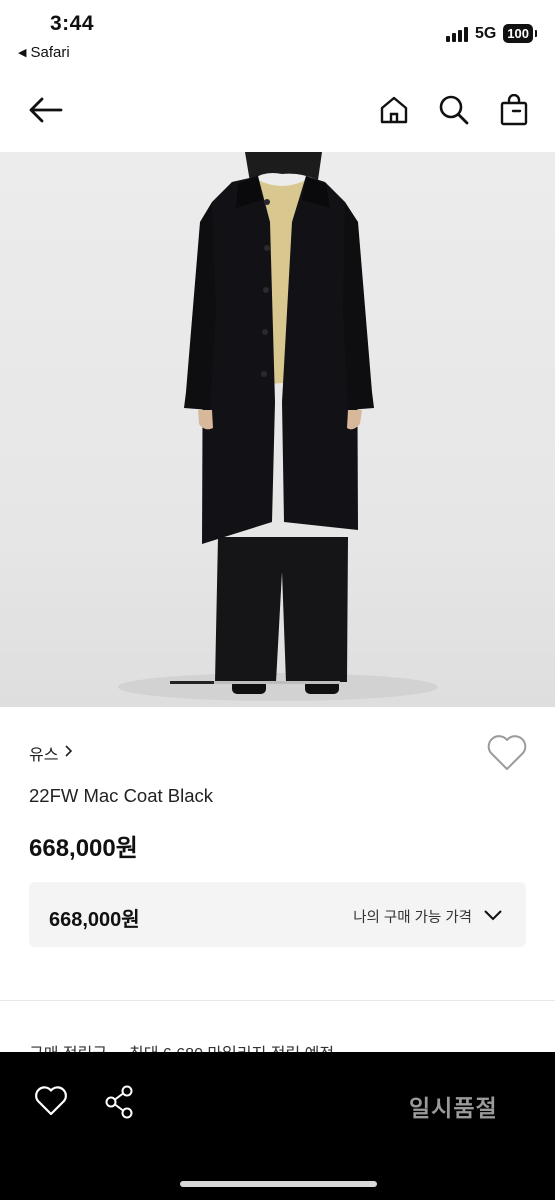 This screenshot has width=555, height=1200. I want to click on back-to-app-link: ◀ Safari, so click(44, 52).